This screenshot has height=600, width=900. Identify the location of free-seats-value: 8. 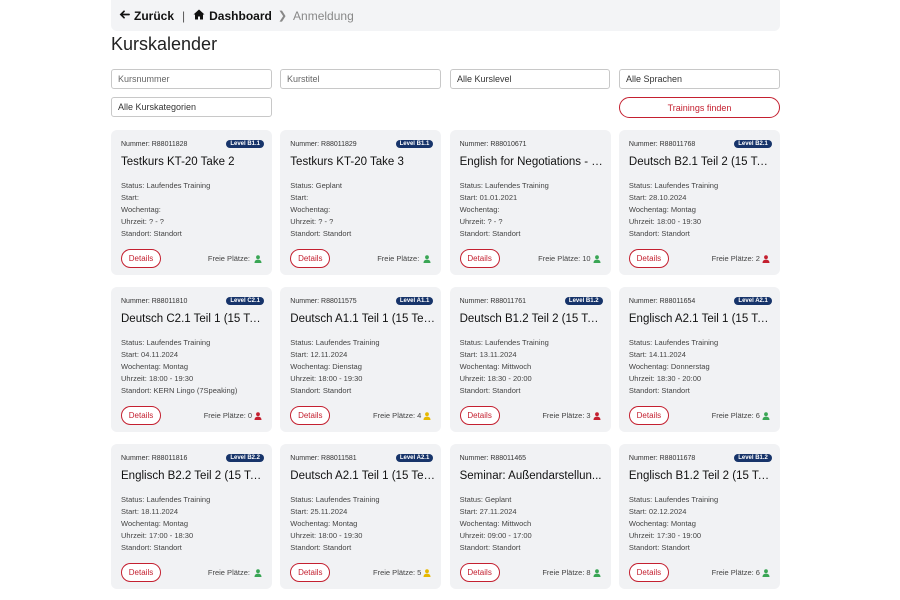
(588, 572).